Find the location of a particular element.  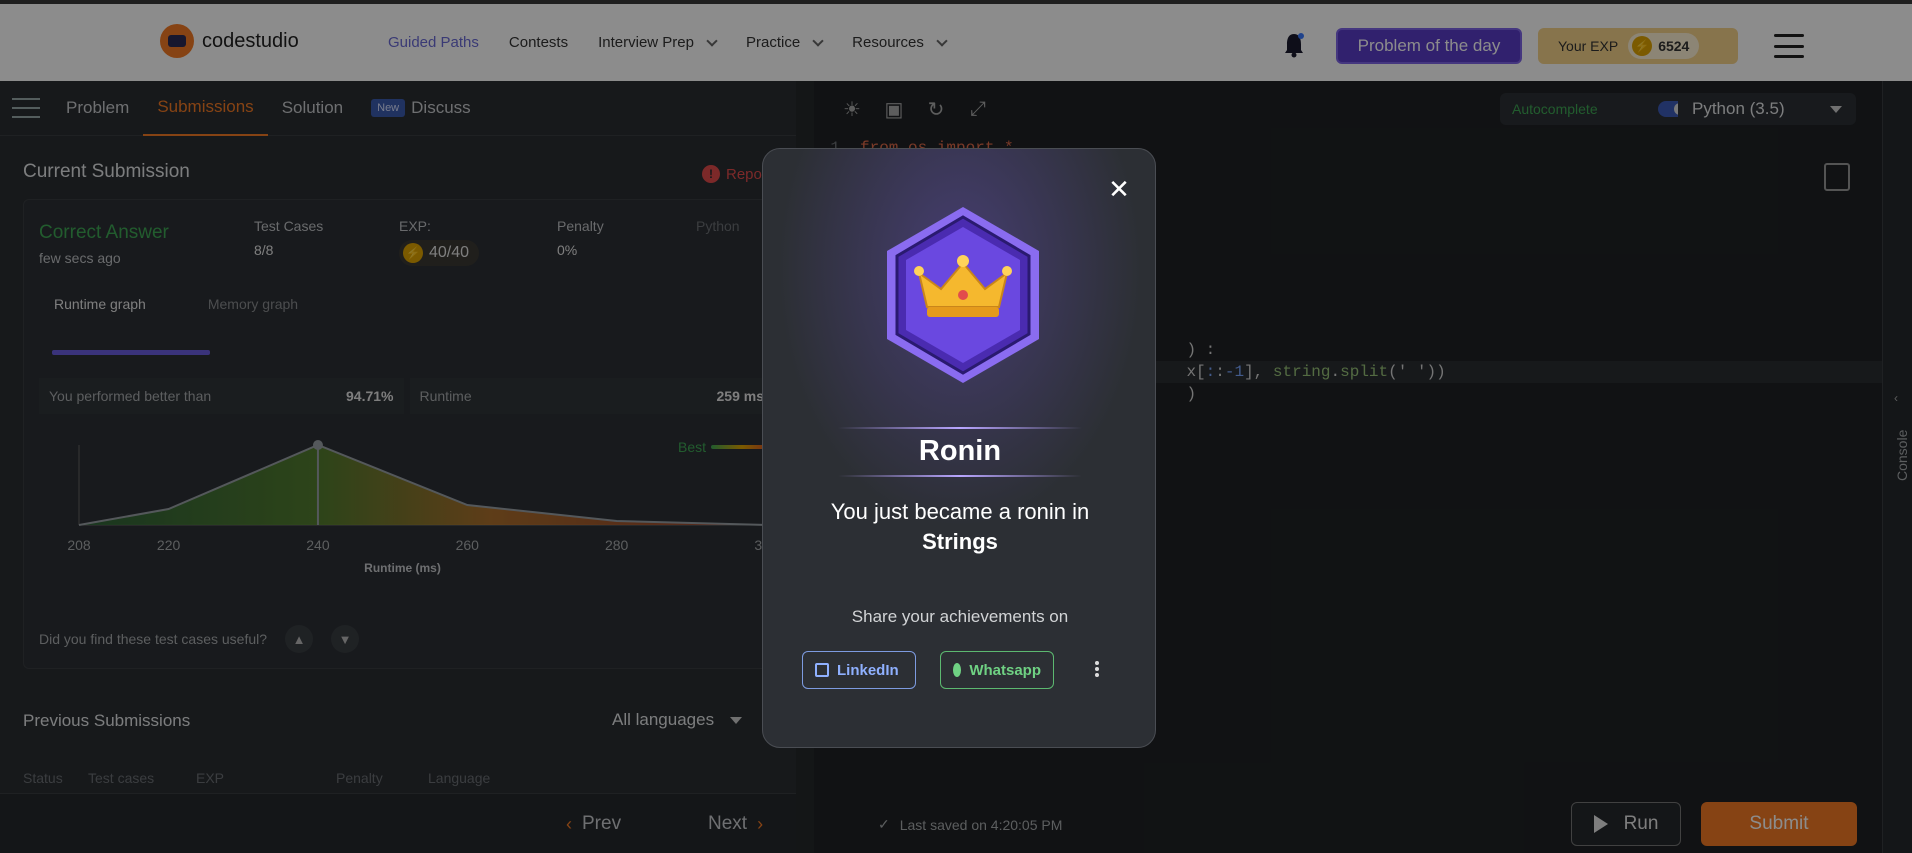

rank-title: Ronin is located at coordinates (960, 451).